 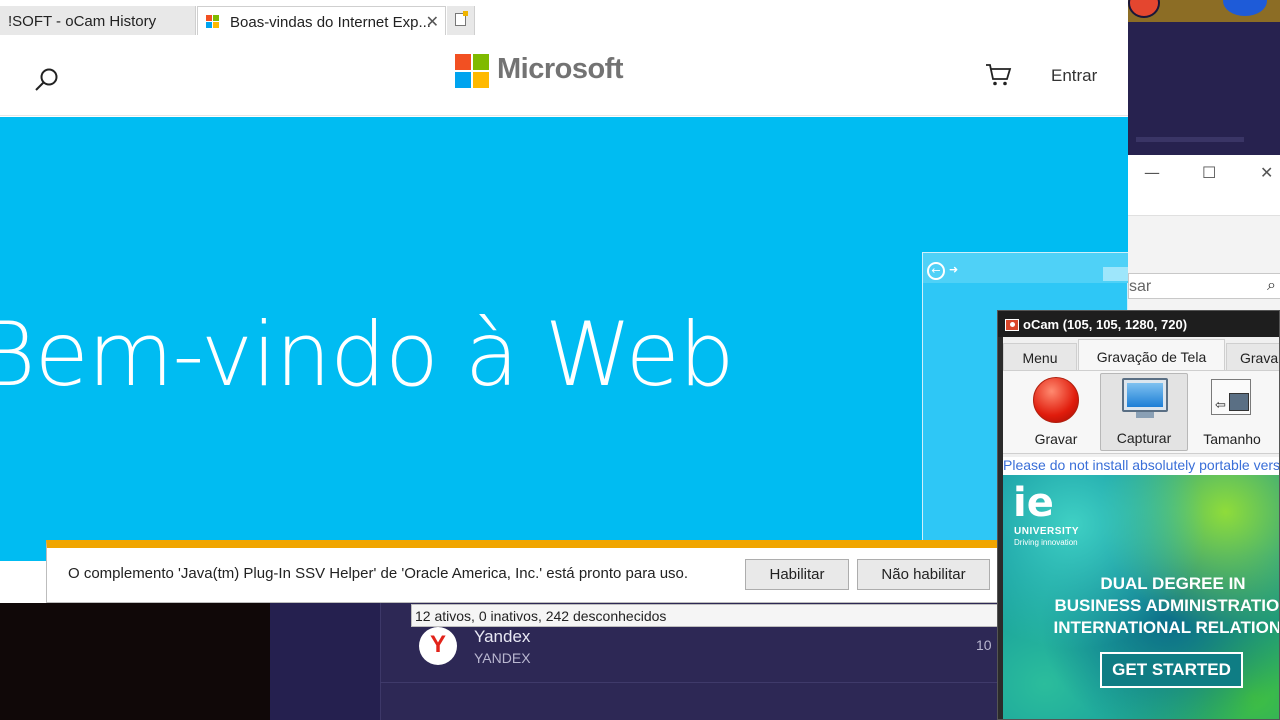 I want to click on ocam-titlebar: oCam (105, 105, 1280, 720), so click(x=1138, y=324).